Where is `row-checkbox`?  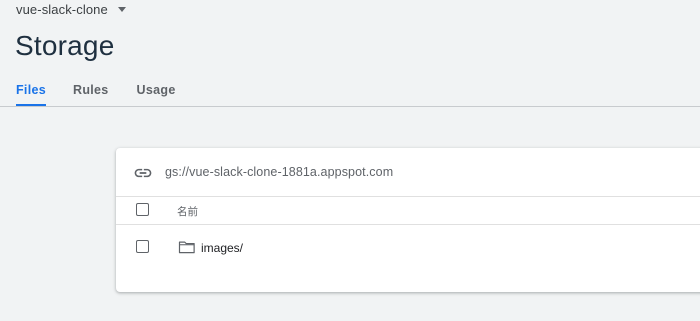 row-checkbox is located at coordinates (142, 246).